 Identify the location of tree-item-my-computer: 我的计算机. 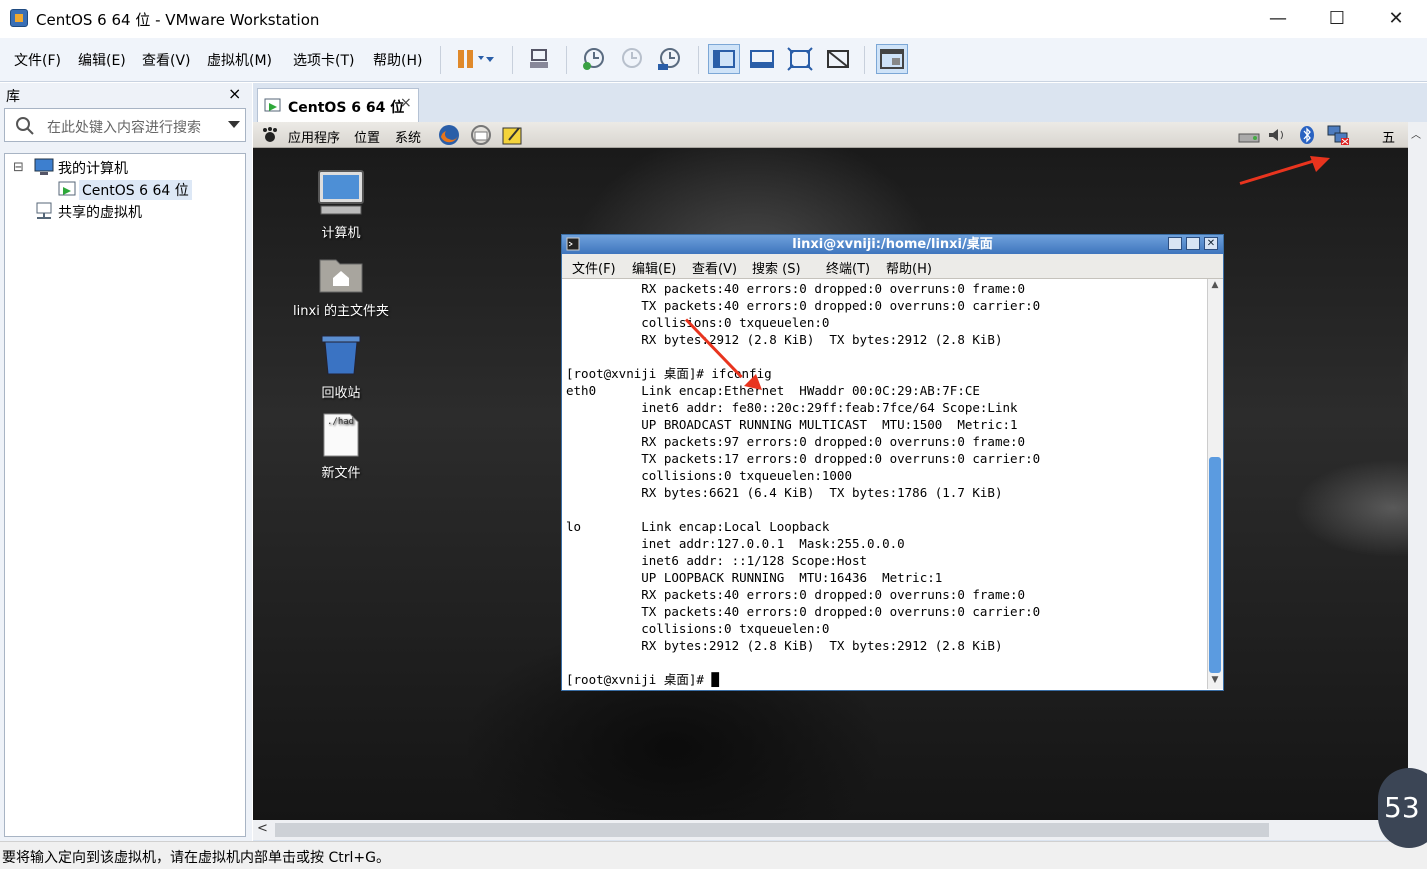
(93, 168).